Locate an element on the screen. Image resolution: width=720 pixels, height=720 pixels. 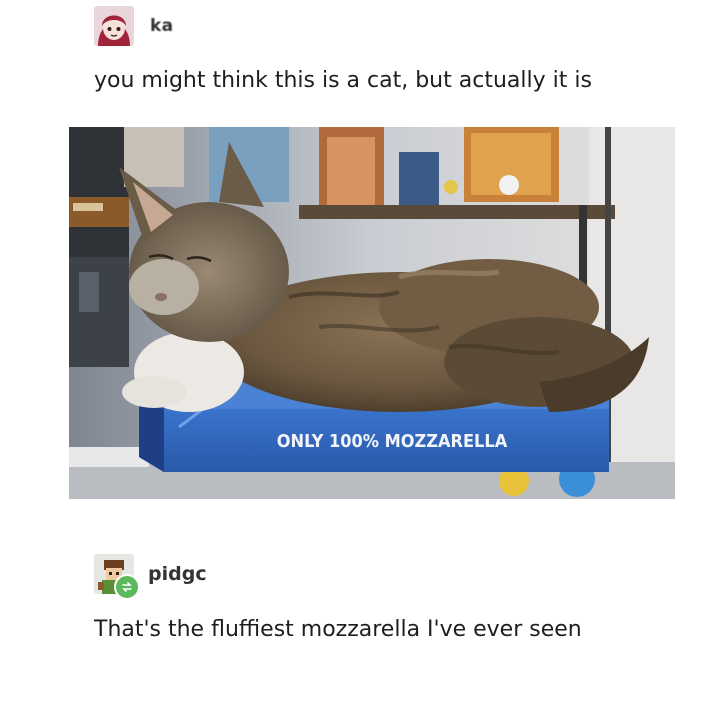
box-text: ONLY 100% MOZZARELLA is located at coordinates (392, 441).